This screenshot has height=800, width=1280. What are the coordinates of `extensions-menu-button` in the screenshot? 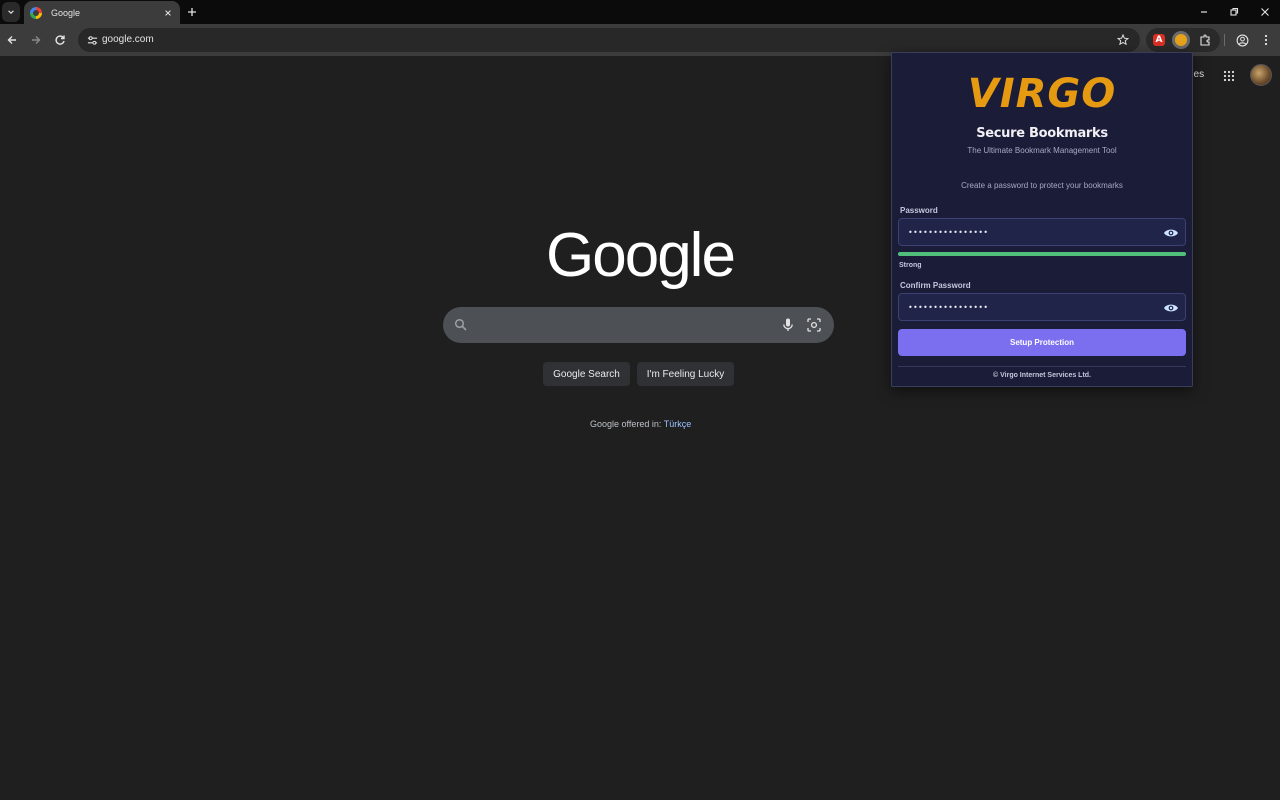 It's located at (1205, 40).